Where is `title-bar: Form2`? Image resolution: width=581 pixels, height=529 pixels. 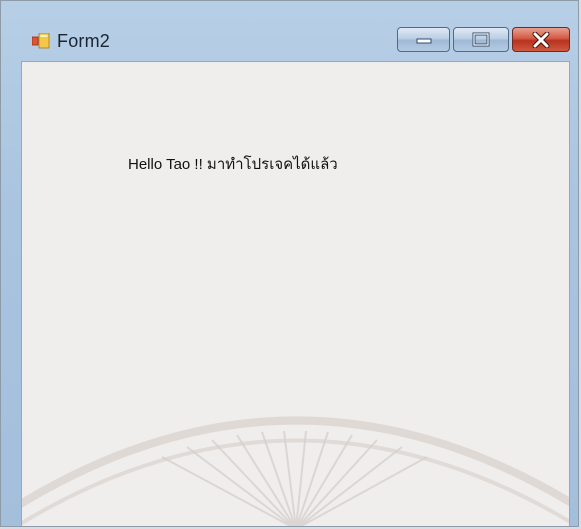
title-bar: Form2 is located at coordinates (289, 29).